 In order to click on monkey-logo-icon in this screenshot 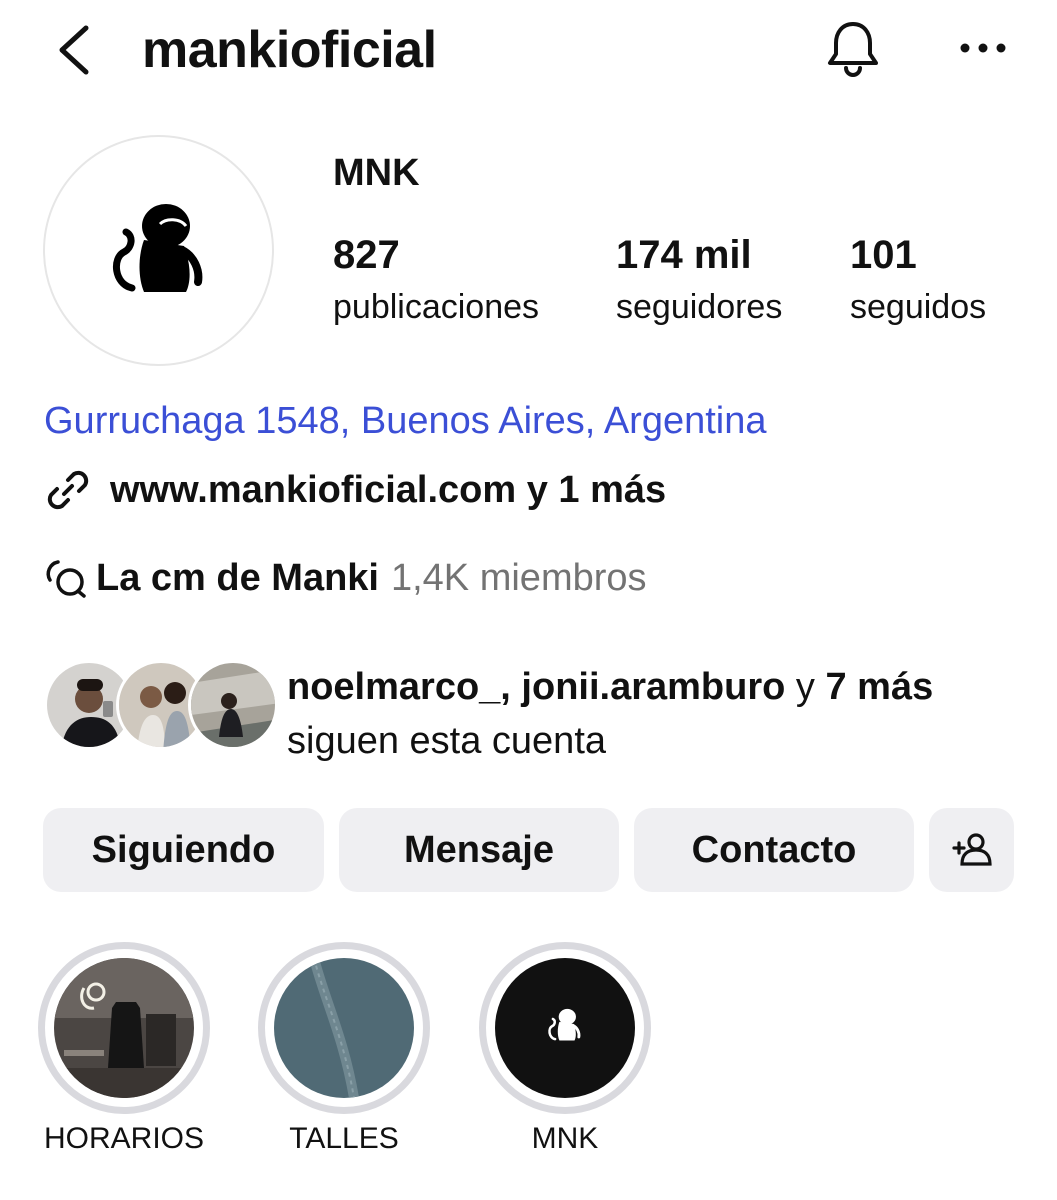, I will do `click(157, 247)`.